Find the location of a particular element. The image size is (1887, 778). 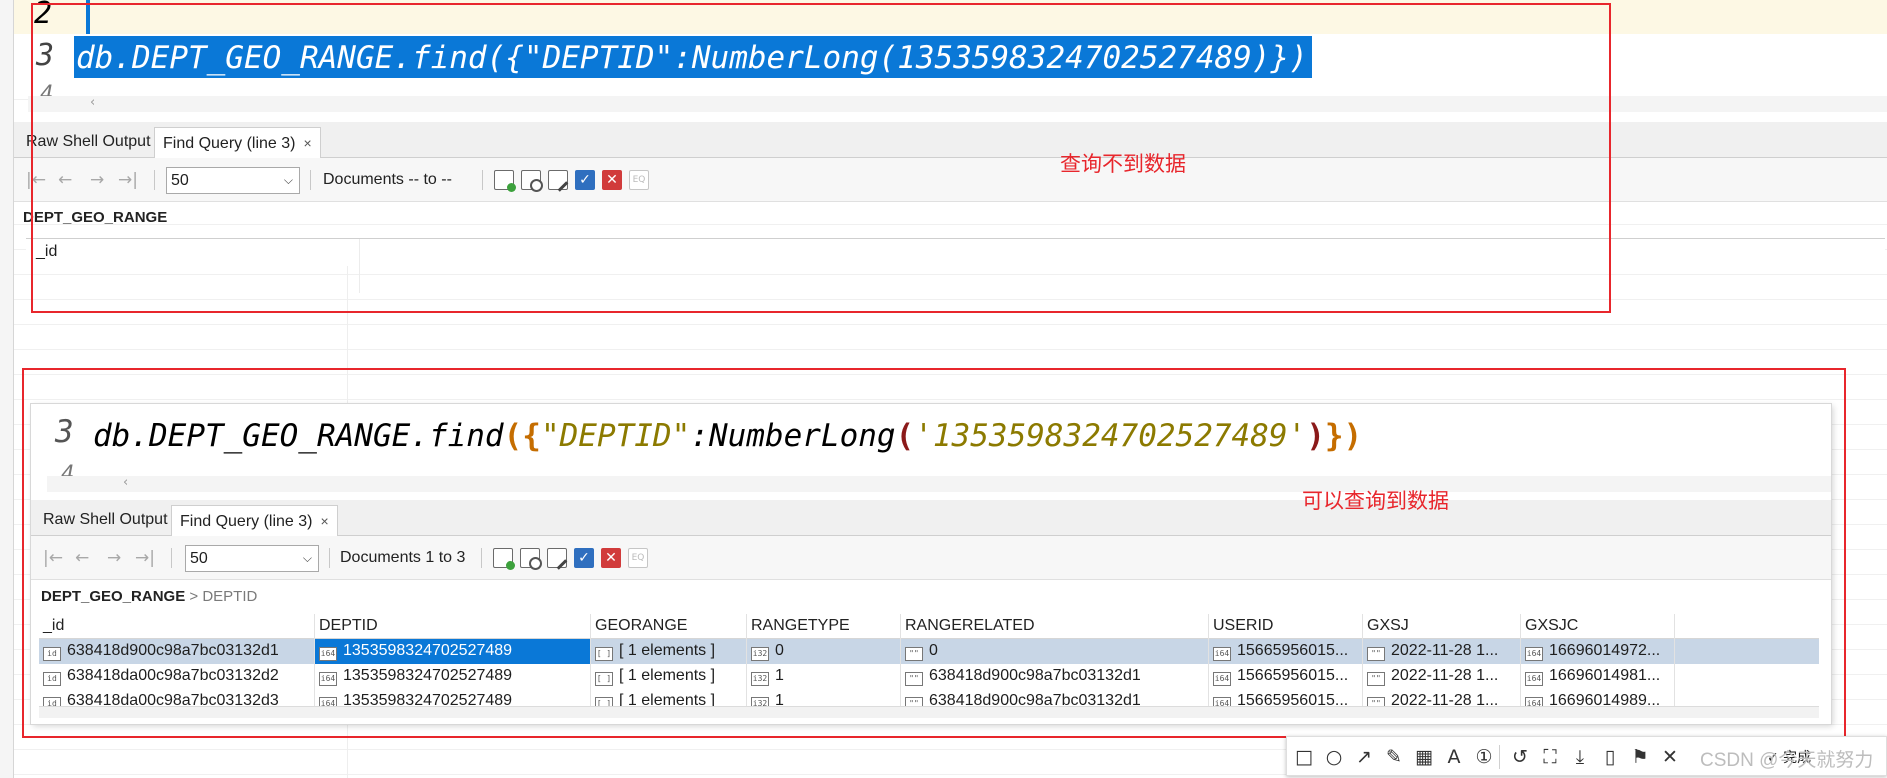

annotation-note-has-data: 可以查询到数据 is located at coordinates (1375, 501).